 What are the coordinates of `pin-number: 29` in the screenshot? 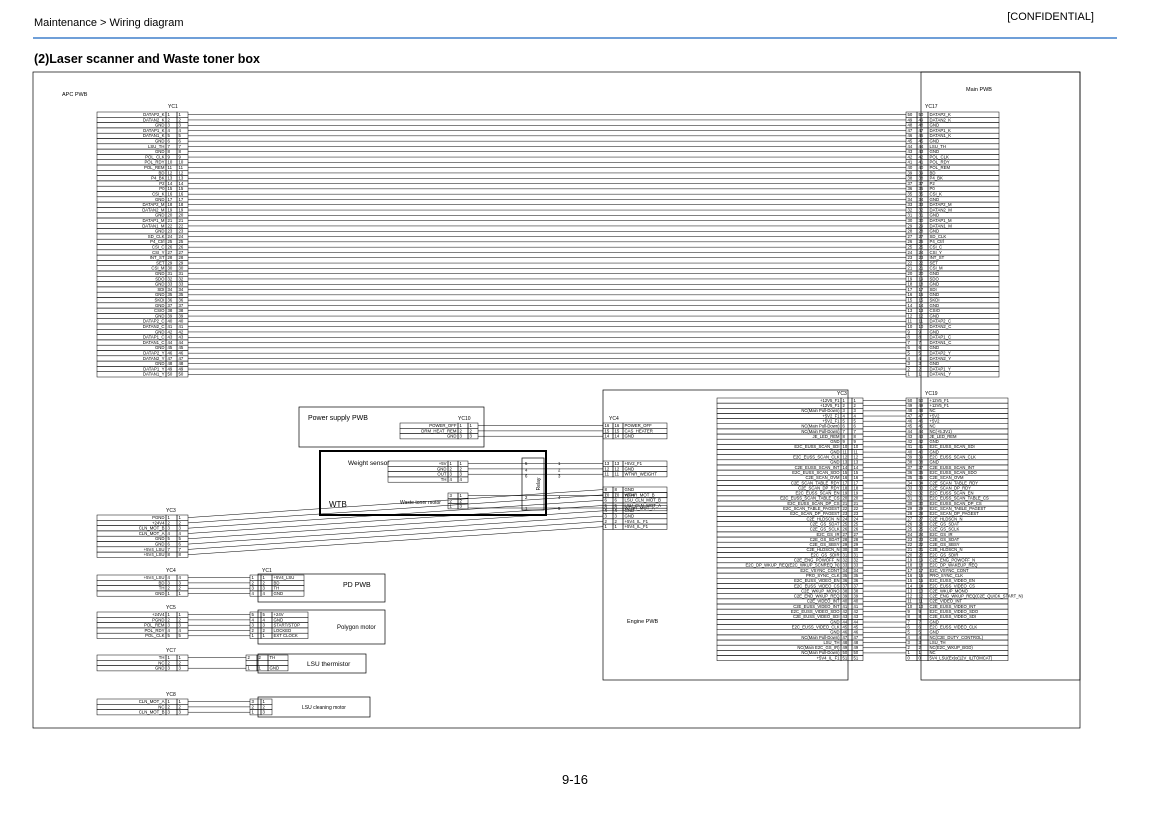 It's located at (910, 225).